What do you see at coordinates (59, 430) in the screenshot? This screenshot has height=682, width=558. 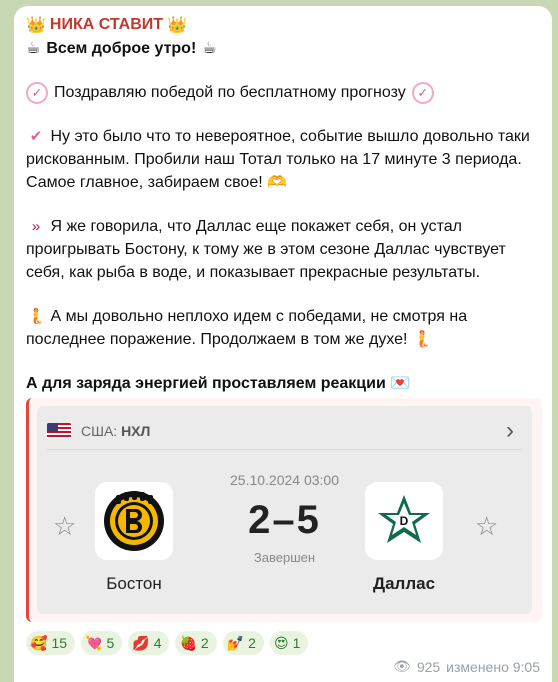 I see `usa-flag-icon` at bounding box center [59, 430].